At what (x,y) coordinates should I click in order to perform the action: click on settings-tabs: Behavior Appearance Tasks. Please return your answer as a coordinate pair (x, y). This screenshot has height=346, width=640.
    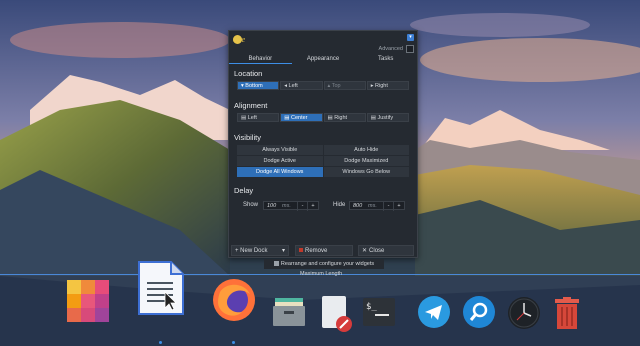
    Looking at the image, I should click on (323, 59).